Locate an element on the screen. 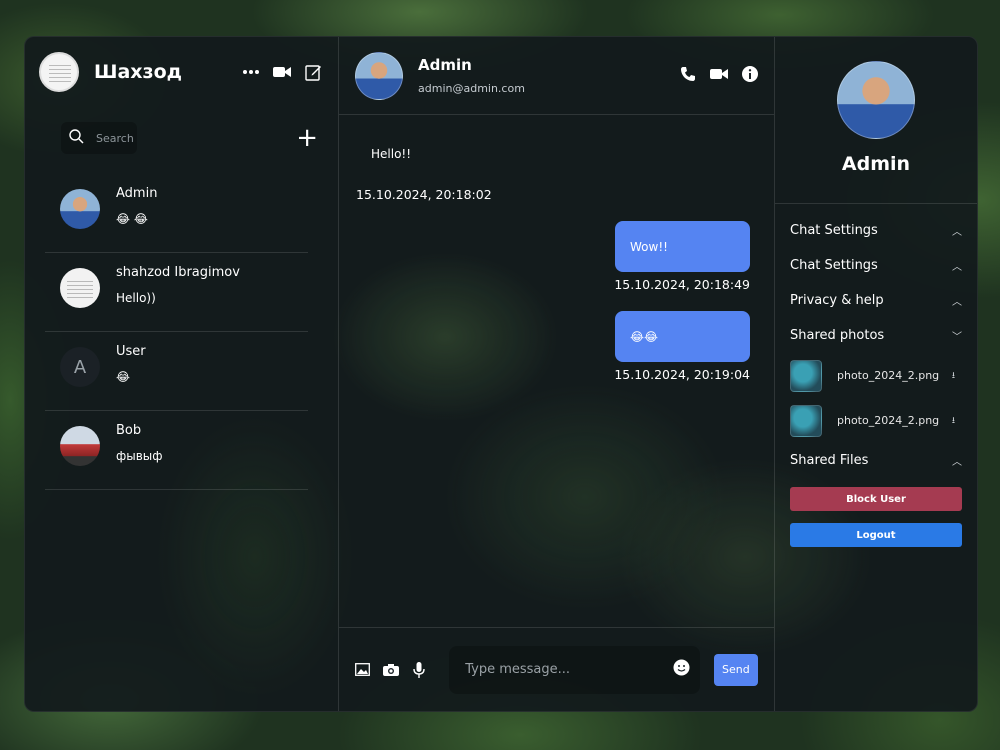 This screenshot has width=1000, height=750. menu-privacy-help: Privacy & help ︿ is located at coordinates (876, 300).